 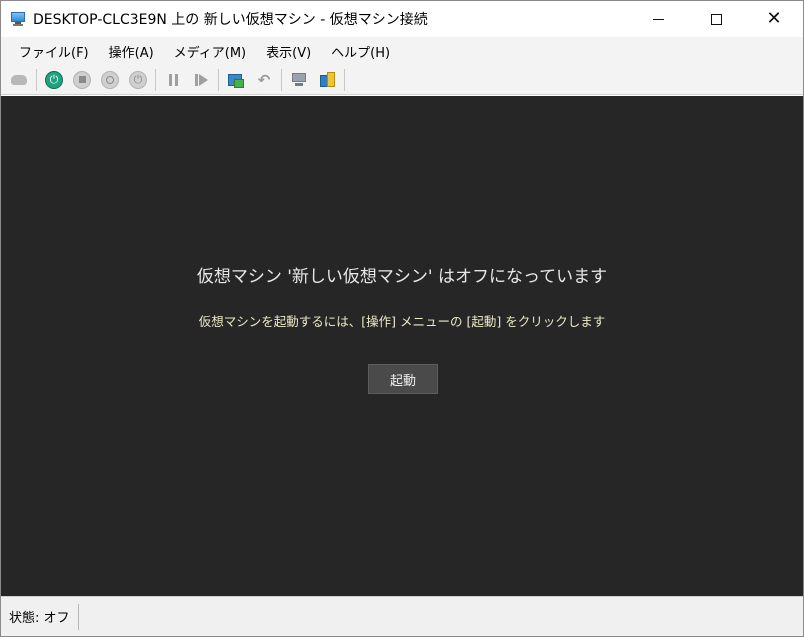 I want to click on vm-connection-app-icon, so click(x=18, y=19).